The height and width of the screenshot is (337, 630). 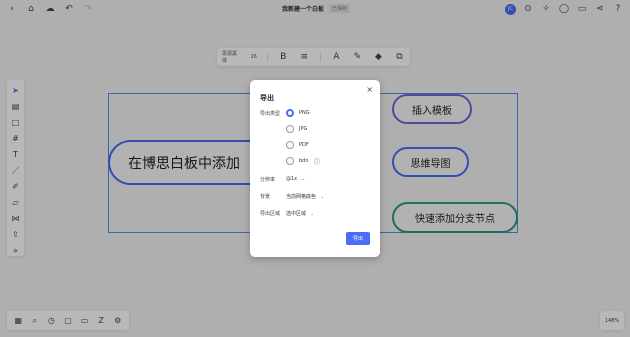 What do you see at coordinates (296, 214) in the screenshot?
I see `range-value: 选中区域` at bounding box center [296, 214].